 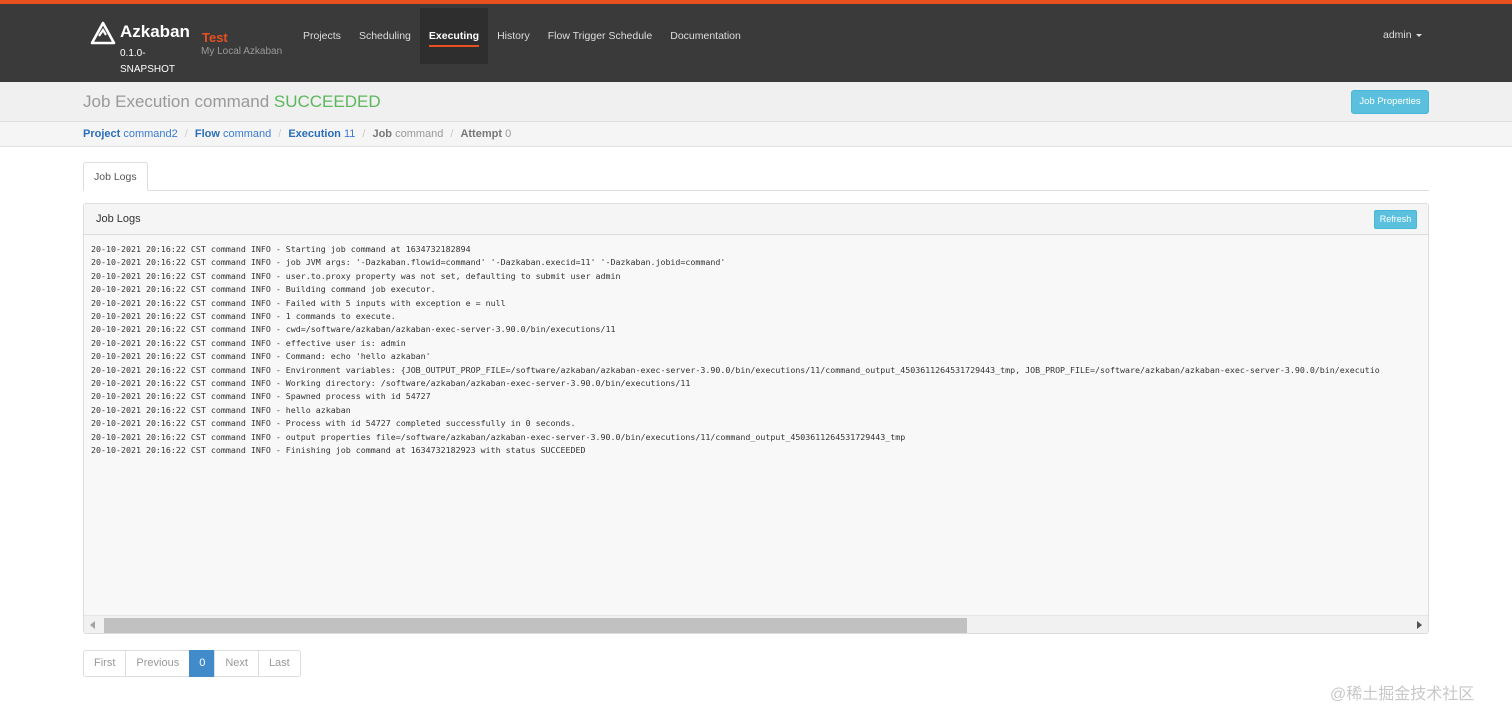 I want to click on breadcrumb-execution: Execution 11, so click(x=321, y=134).